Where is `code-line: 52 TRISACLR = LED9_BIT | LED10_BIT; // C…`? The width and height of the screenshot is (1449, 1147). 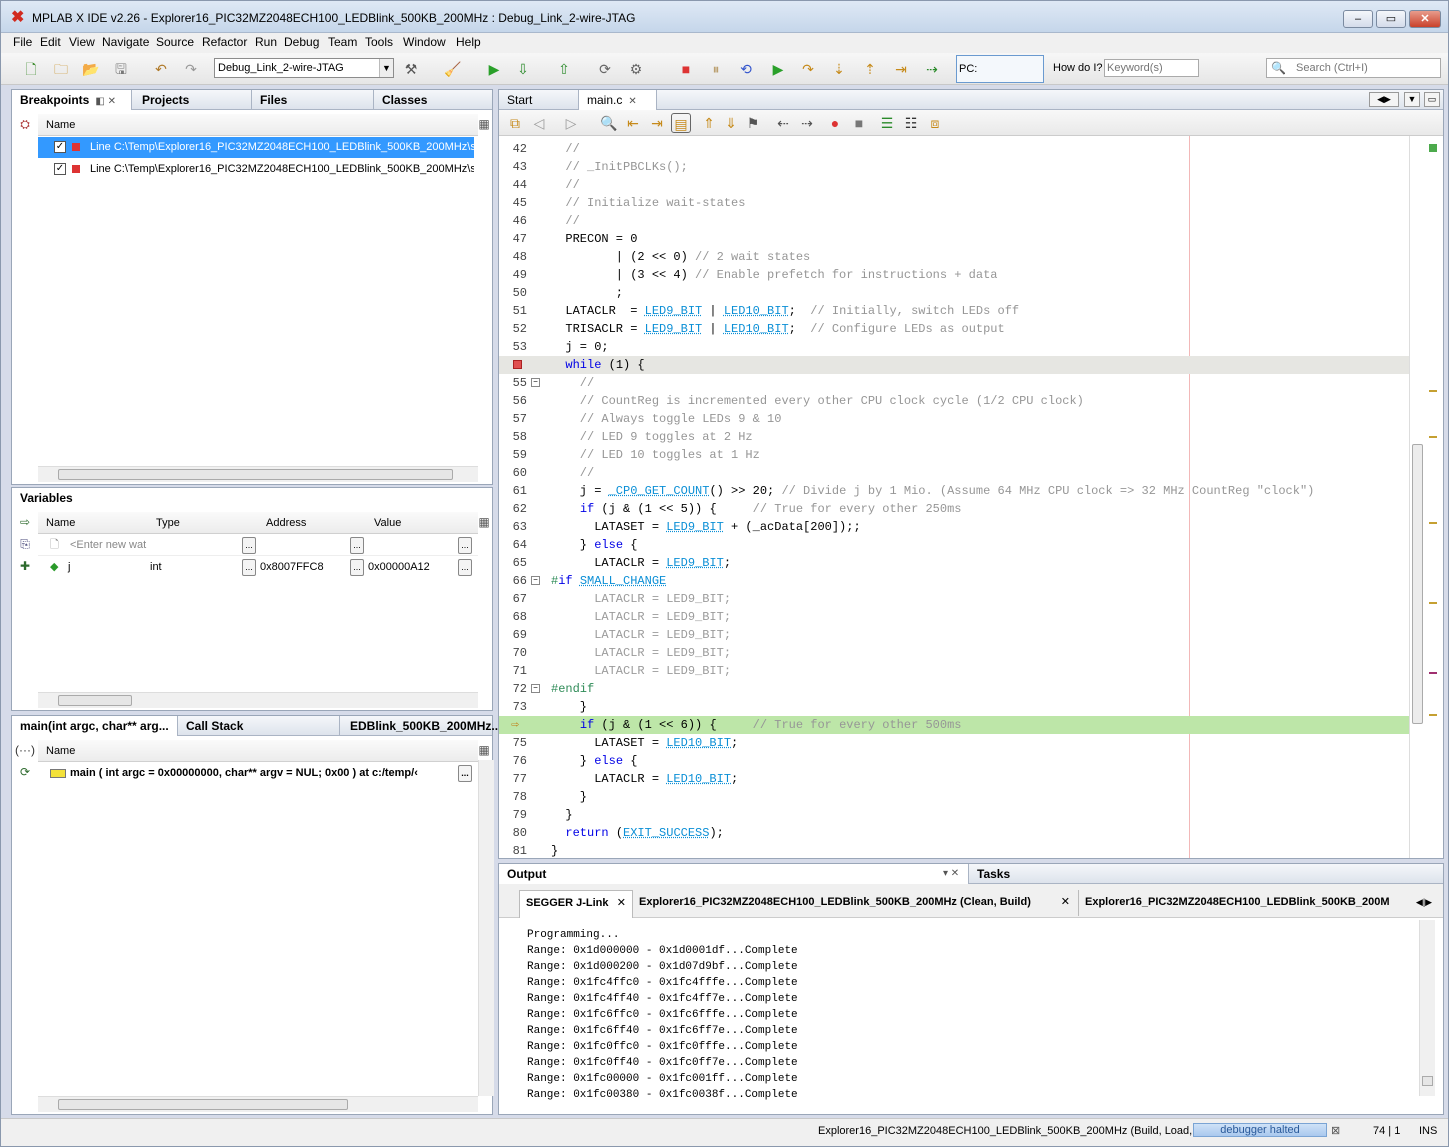 code-line: 52 TRISACLR = LED9_BIT | LED10_BIT; // C… is located at coordinates (954, 329).